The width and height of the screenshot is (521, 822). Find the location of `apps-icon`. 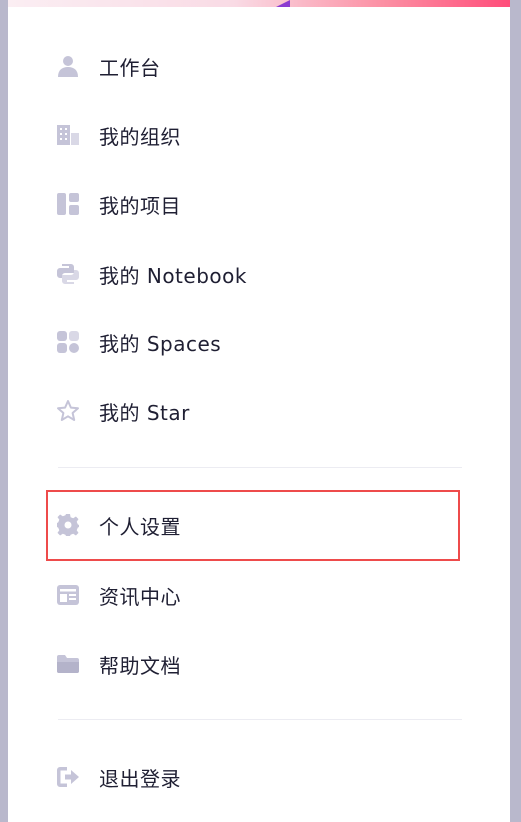

apps-icon is located at coordinates (68, 342).